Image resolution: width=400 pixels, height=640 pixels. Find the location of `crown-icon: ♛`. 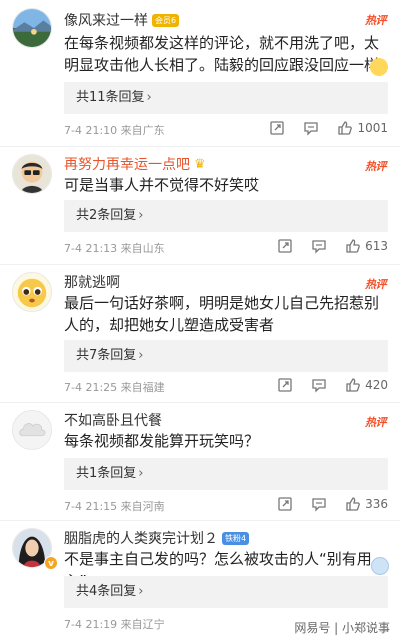

crown-icon: ♛ is located at coordinates (200, 164).